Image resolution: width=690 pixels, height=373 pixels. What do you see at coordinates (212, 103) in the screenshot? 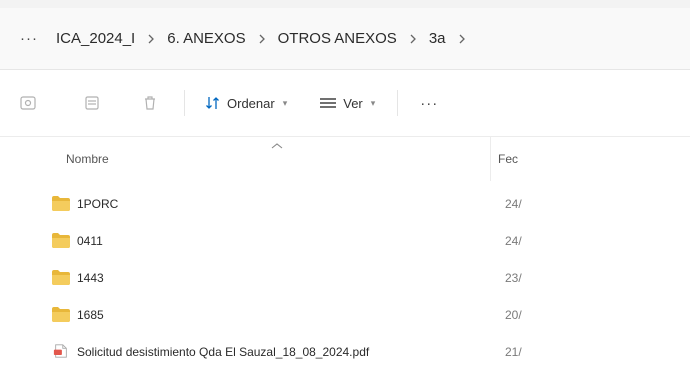
I see `sort-icon` at bounding box center [212, 103].